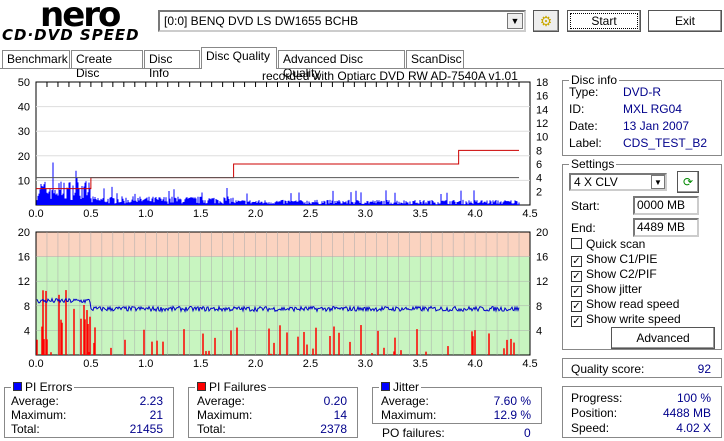  Describe the element at coordinates (685, 21) in the screenshot. I see `exit-button: Exit` at that location.